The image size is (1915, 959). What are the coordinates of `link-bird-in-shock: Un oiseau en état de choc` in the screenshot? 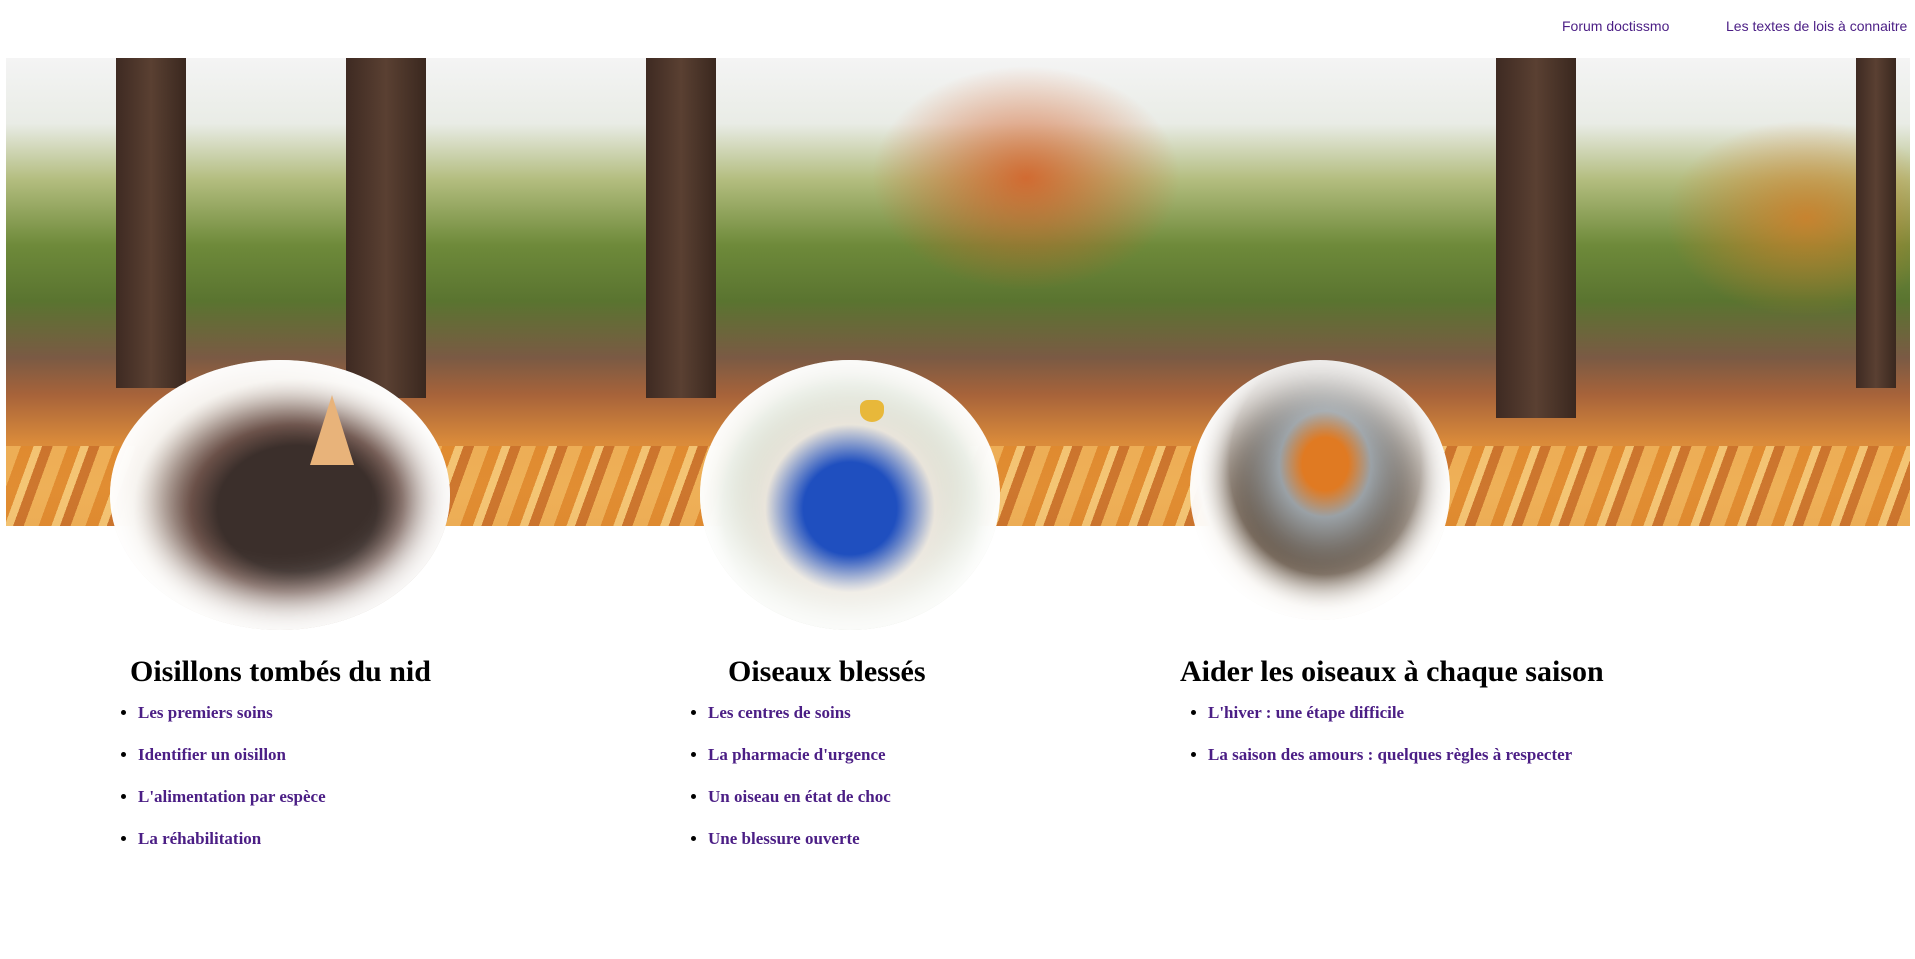 It's located at (799, 796).